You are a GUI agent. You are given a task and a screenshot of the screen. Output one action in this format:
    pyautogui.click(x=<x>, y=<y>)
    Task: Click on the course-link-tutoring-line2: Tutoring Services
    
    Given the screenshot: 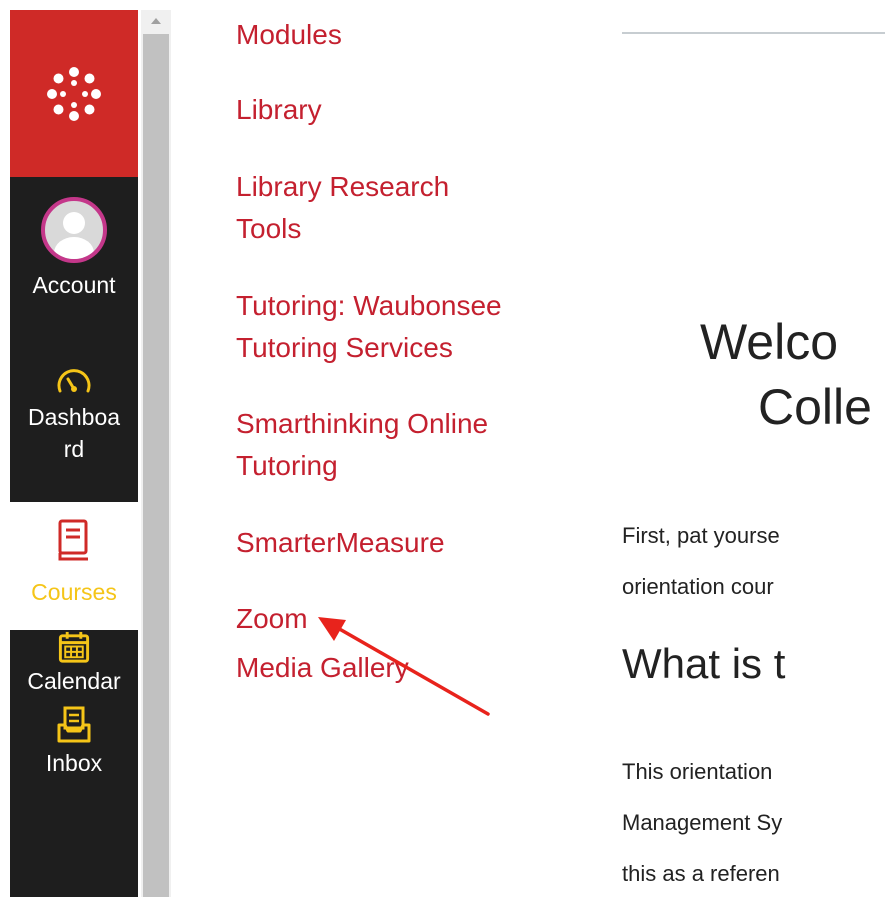 What is the action you would take?
    pyautogui.click(x=344, y=347)
    